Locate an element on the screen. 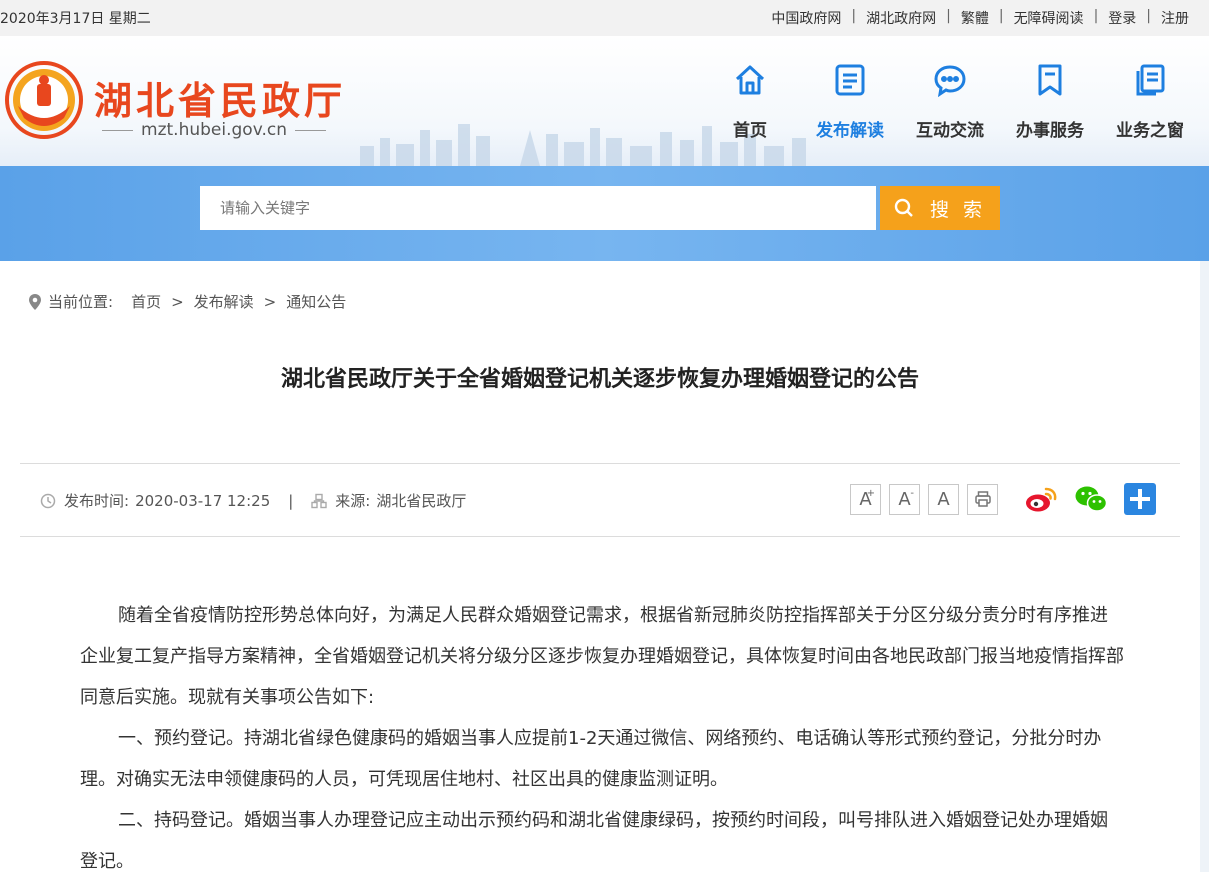  current-date: 2020年3月17日 星期二 is located at coordinates (75, 19).